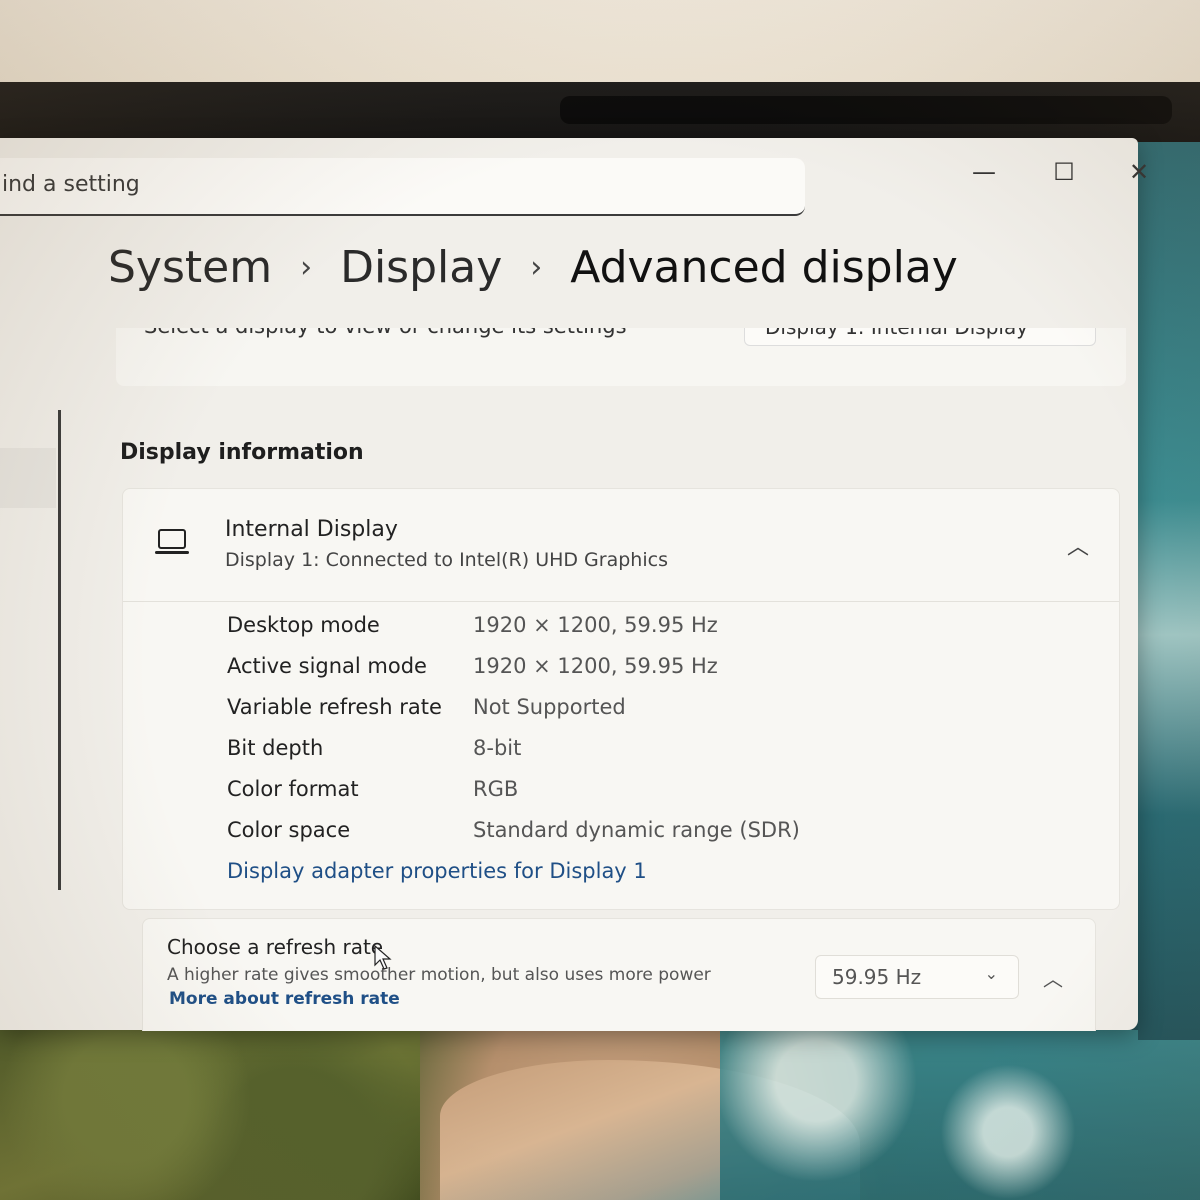  I want to click on laptop-icon, so click(172, 541).